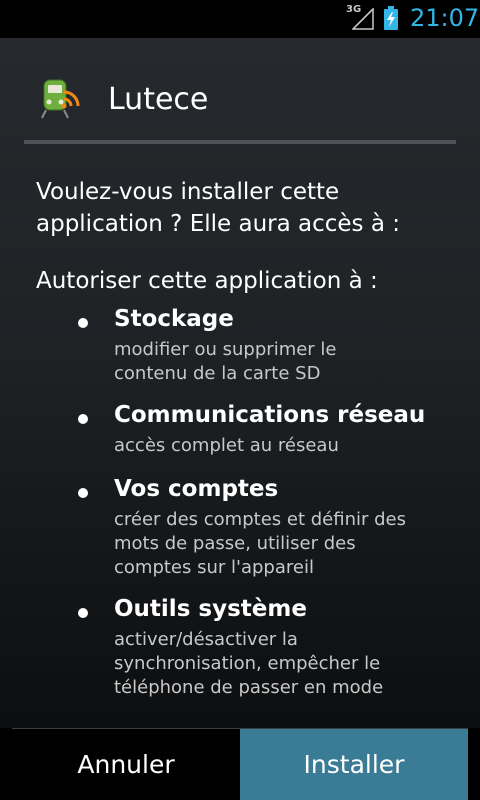 The height and width of the screenshot is (800, 480). Describe the element at coordinates (363, 19) in the screenshot. I see `signal-icon` at that location.